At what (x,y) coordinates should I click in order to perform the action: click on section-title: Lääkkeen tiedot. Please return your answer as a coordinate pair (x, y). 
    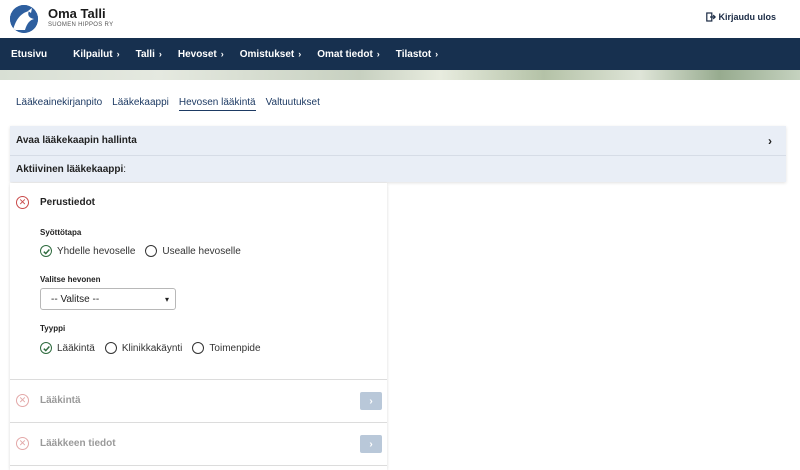
    Looking at the image, I should click on (78, 443).